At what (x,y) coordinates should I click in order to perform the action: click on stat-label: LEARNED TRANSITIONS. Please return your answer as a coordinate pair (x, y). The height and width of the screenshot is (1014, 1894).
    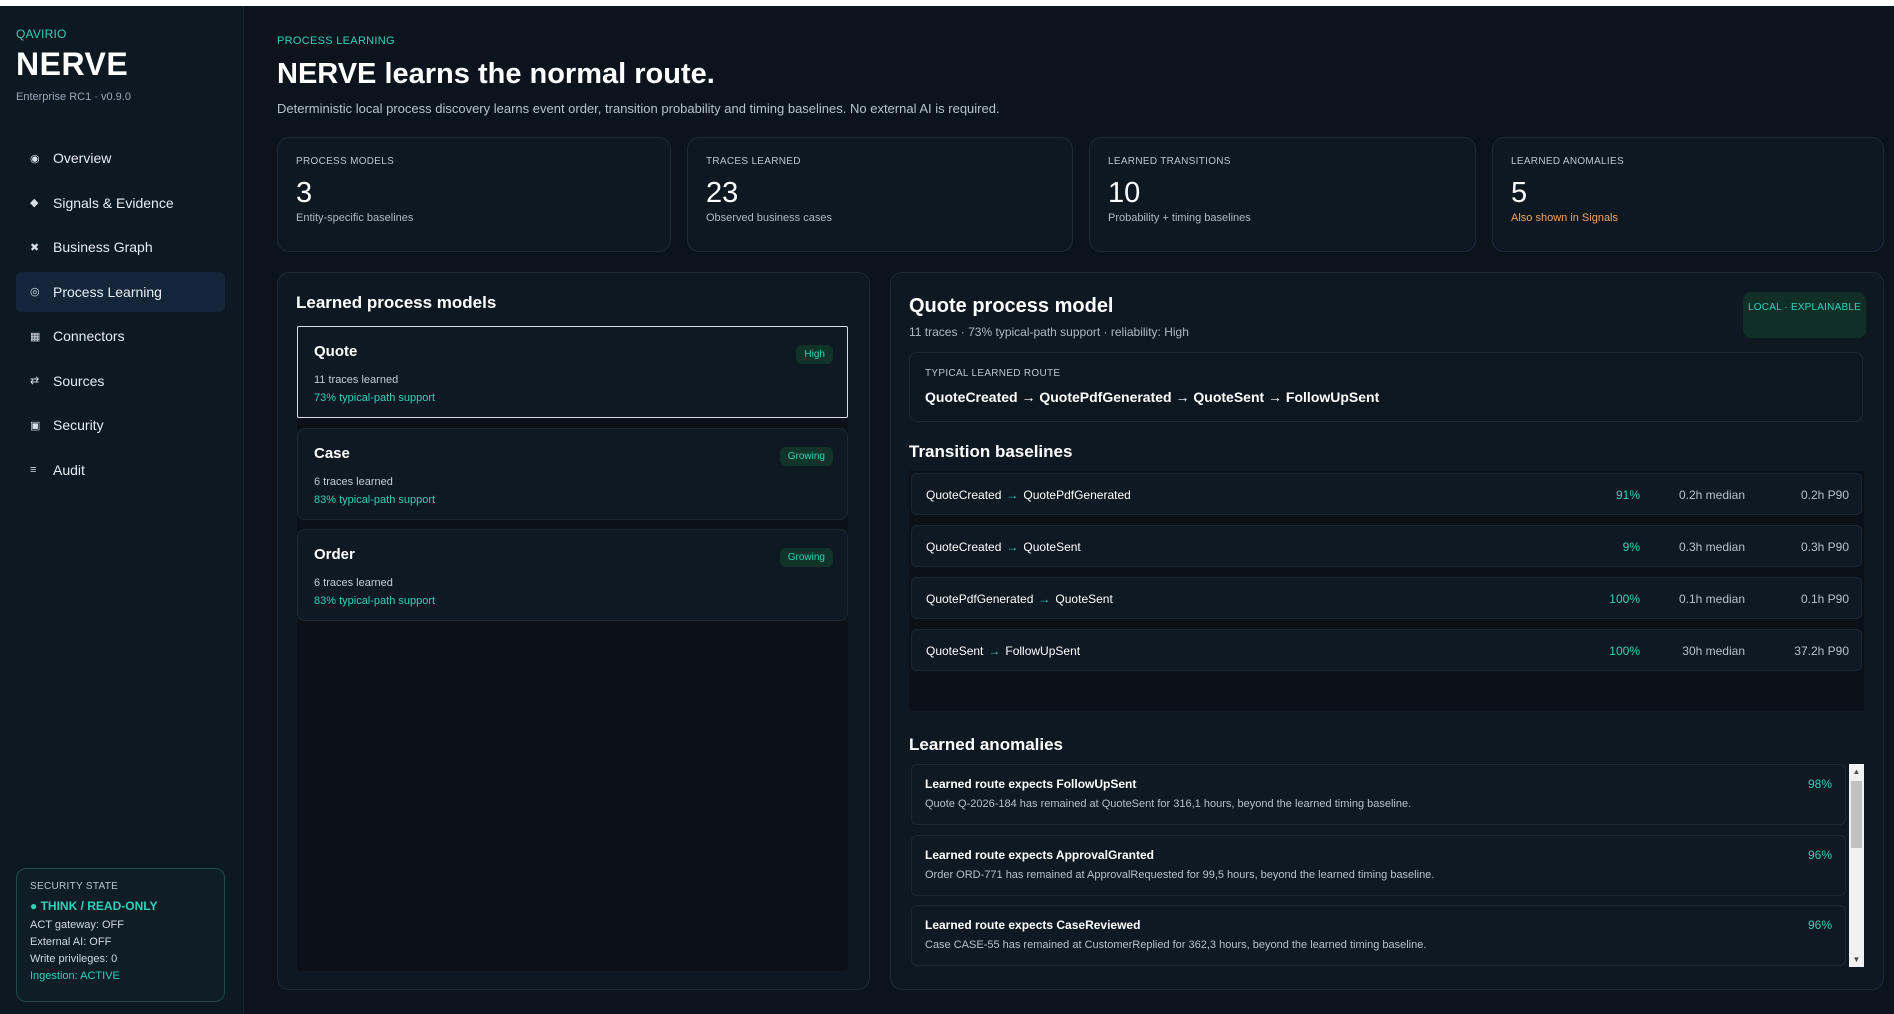
    Looking at the image, I should click on (1169, 161).